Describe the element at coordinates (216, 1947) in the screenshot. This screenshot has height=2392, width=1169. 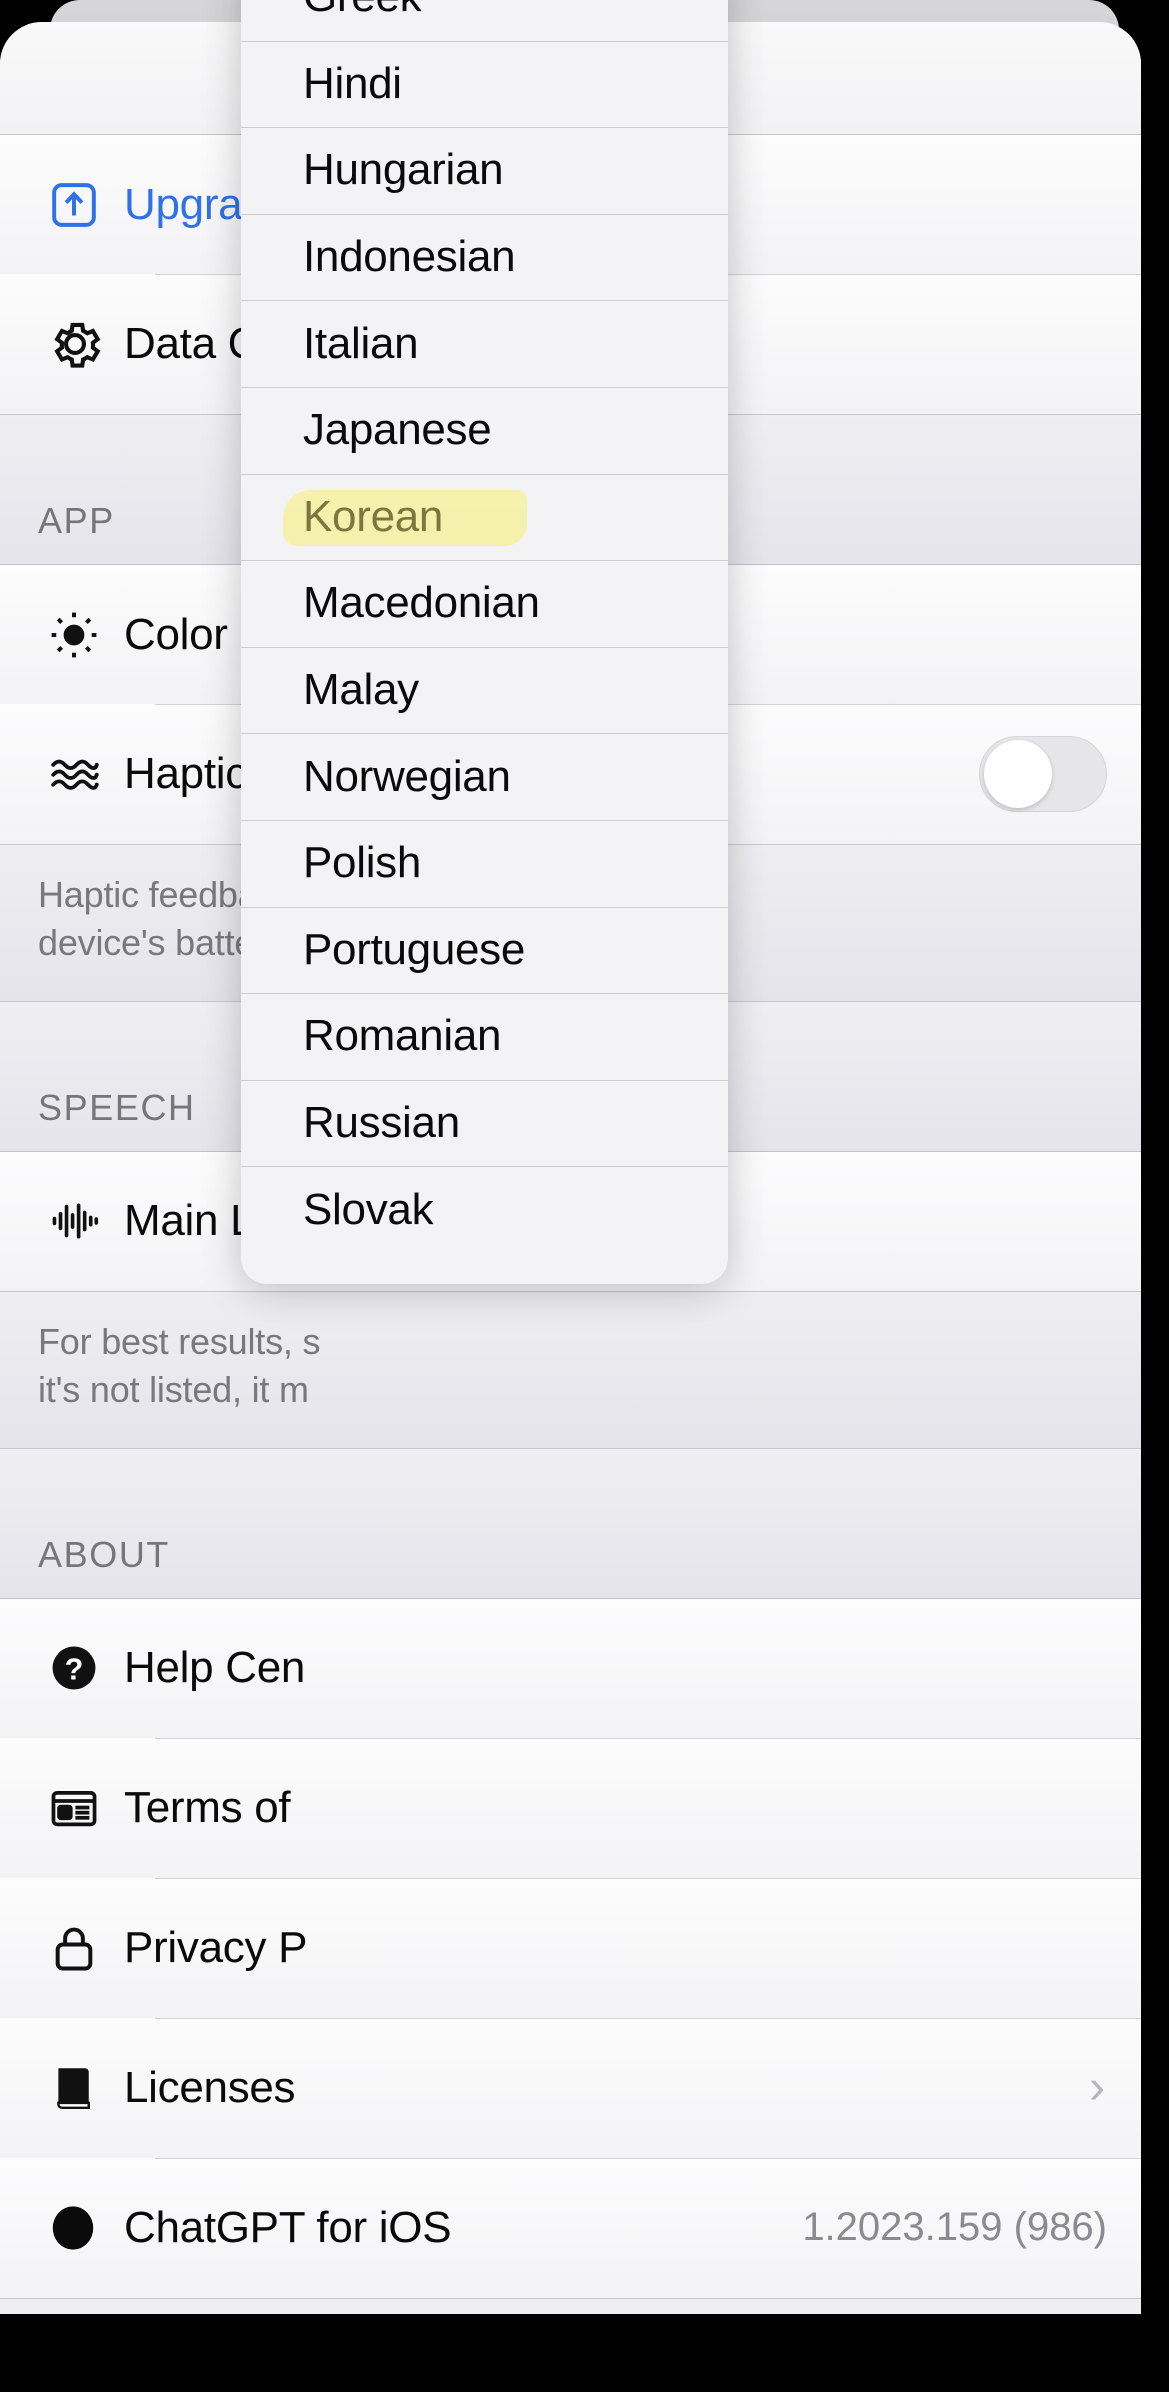
I see `settings-row-label: Privacy P` at that location.